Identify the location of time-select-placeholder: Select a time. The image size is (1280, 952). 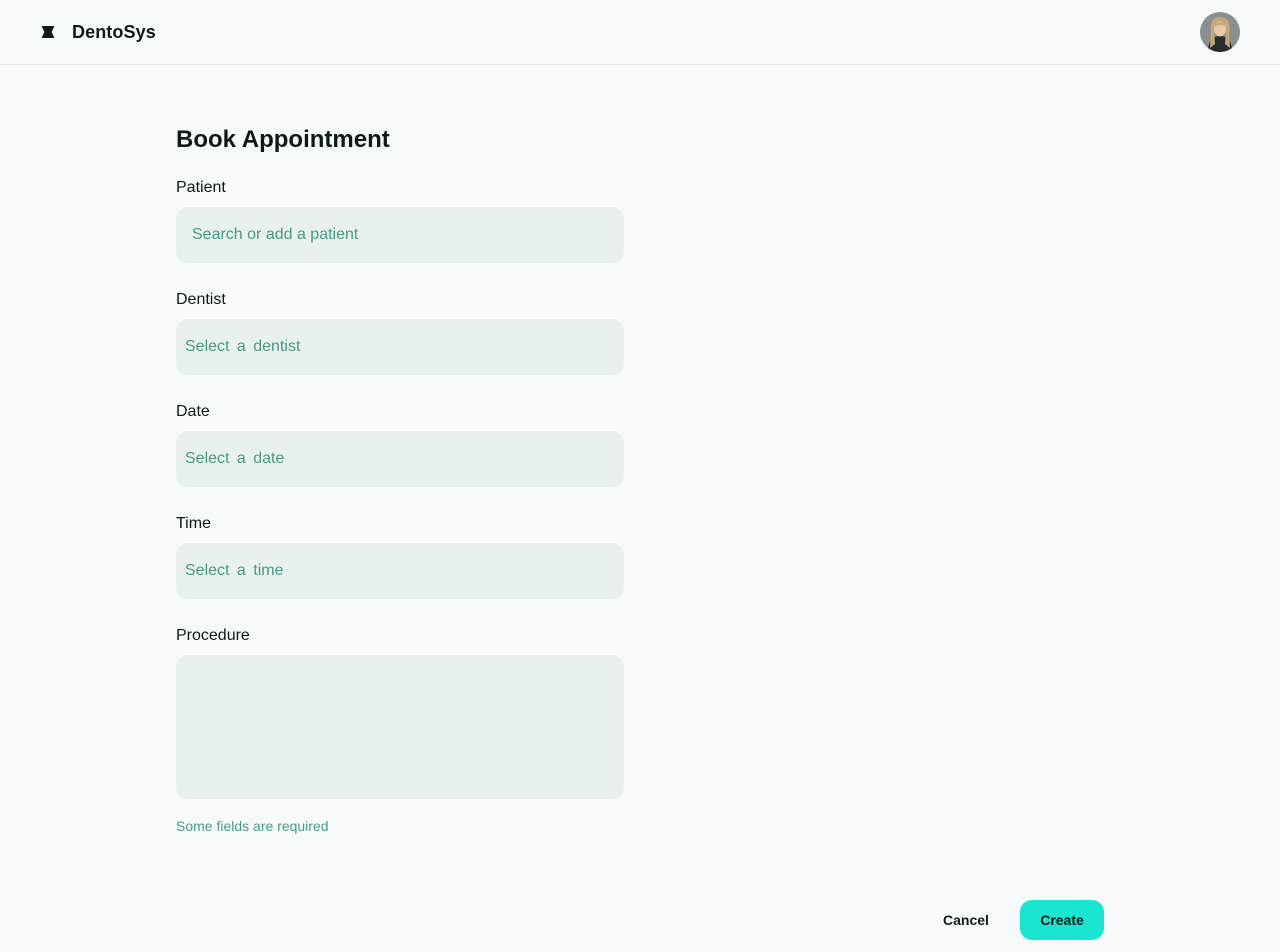
(234, 570).